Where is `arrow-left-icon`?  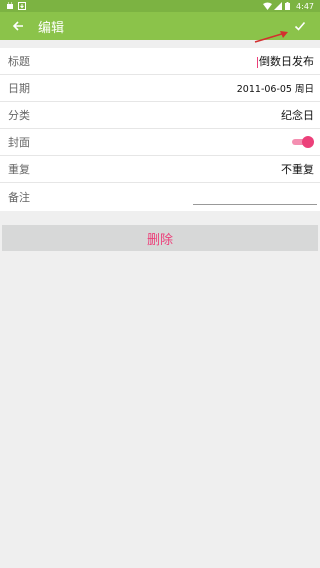
arrow-left-icon is located at coordinates (17, 26).